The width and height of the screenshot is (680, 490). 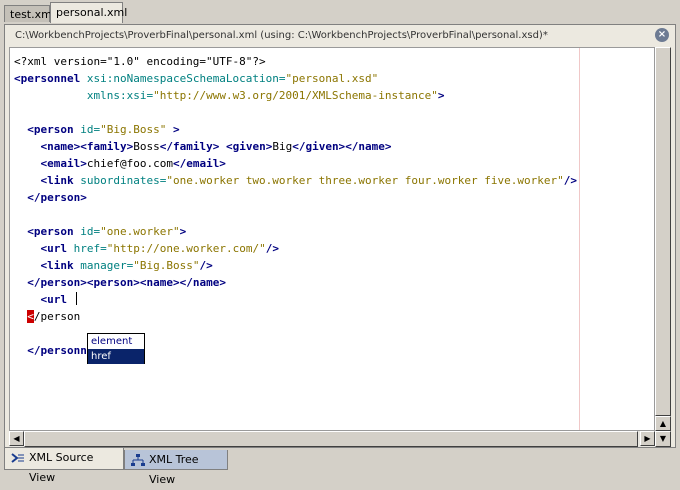 What do you see at coordinates (47, 78) in the screenshot?
I see `tag-personnel-open: <personnel` at bounding box center [47, 78].